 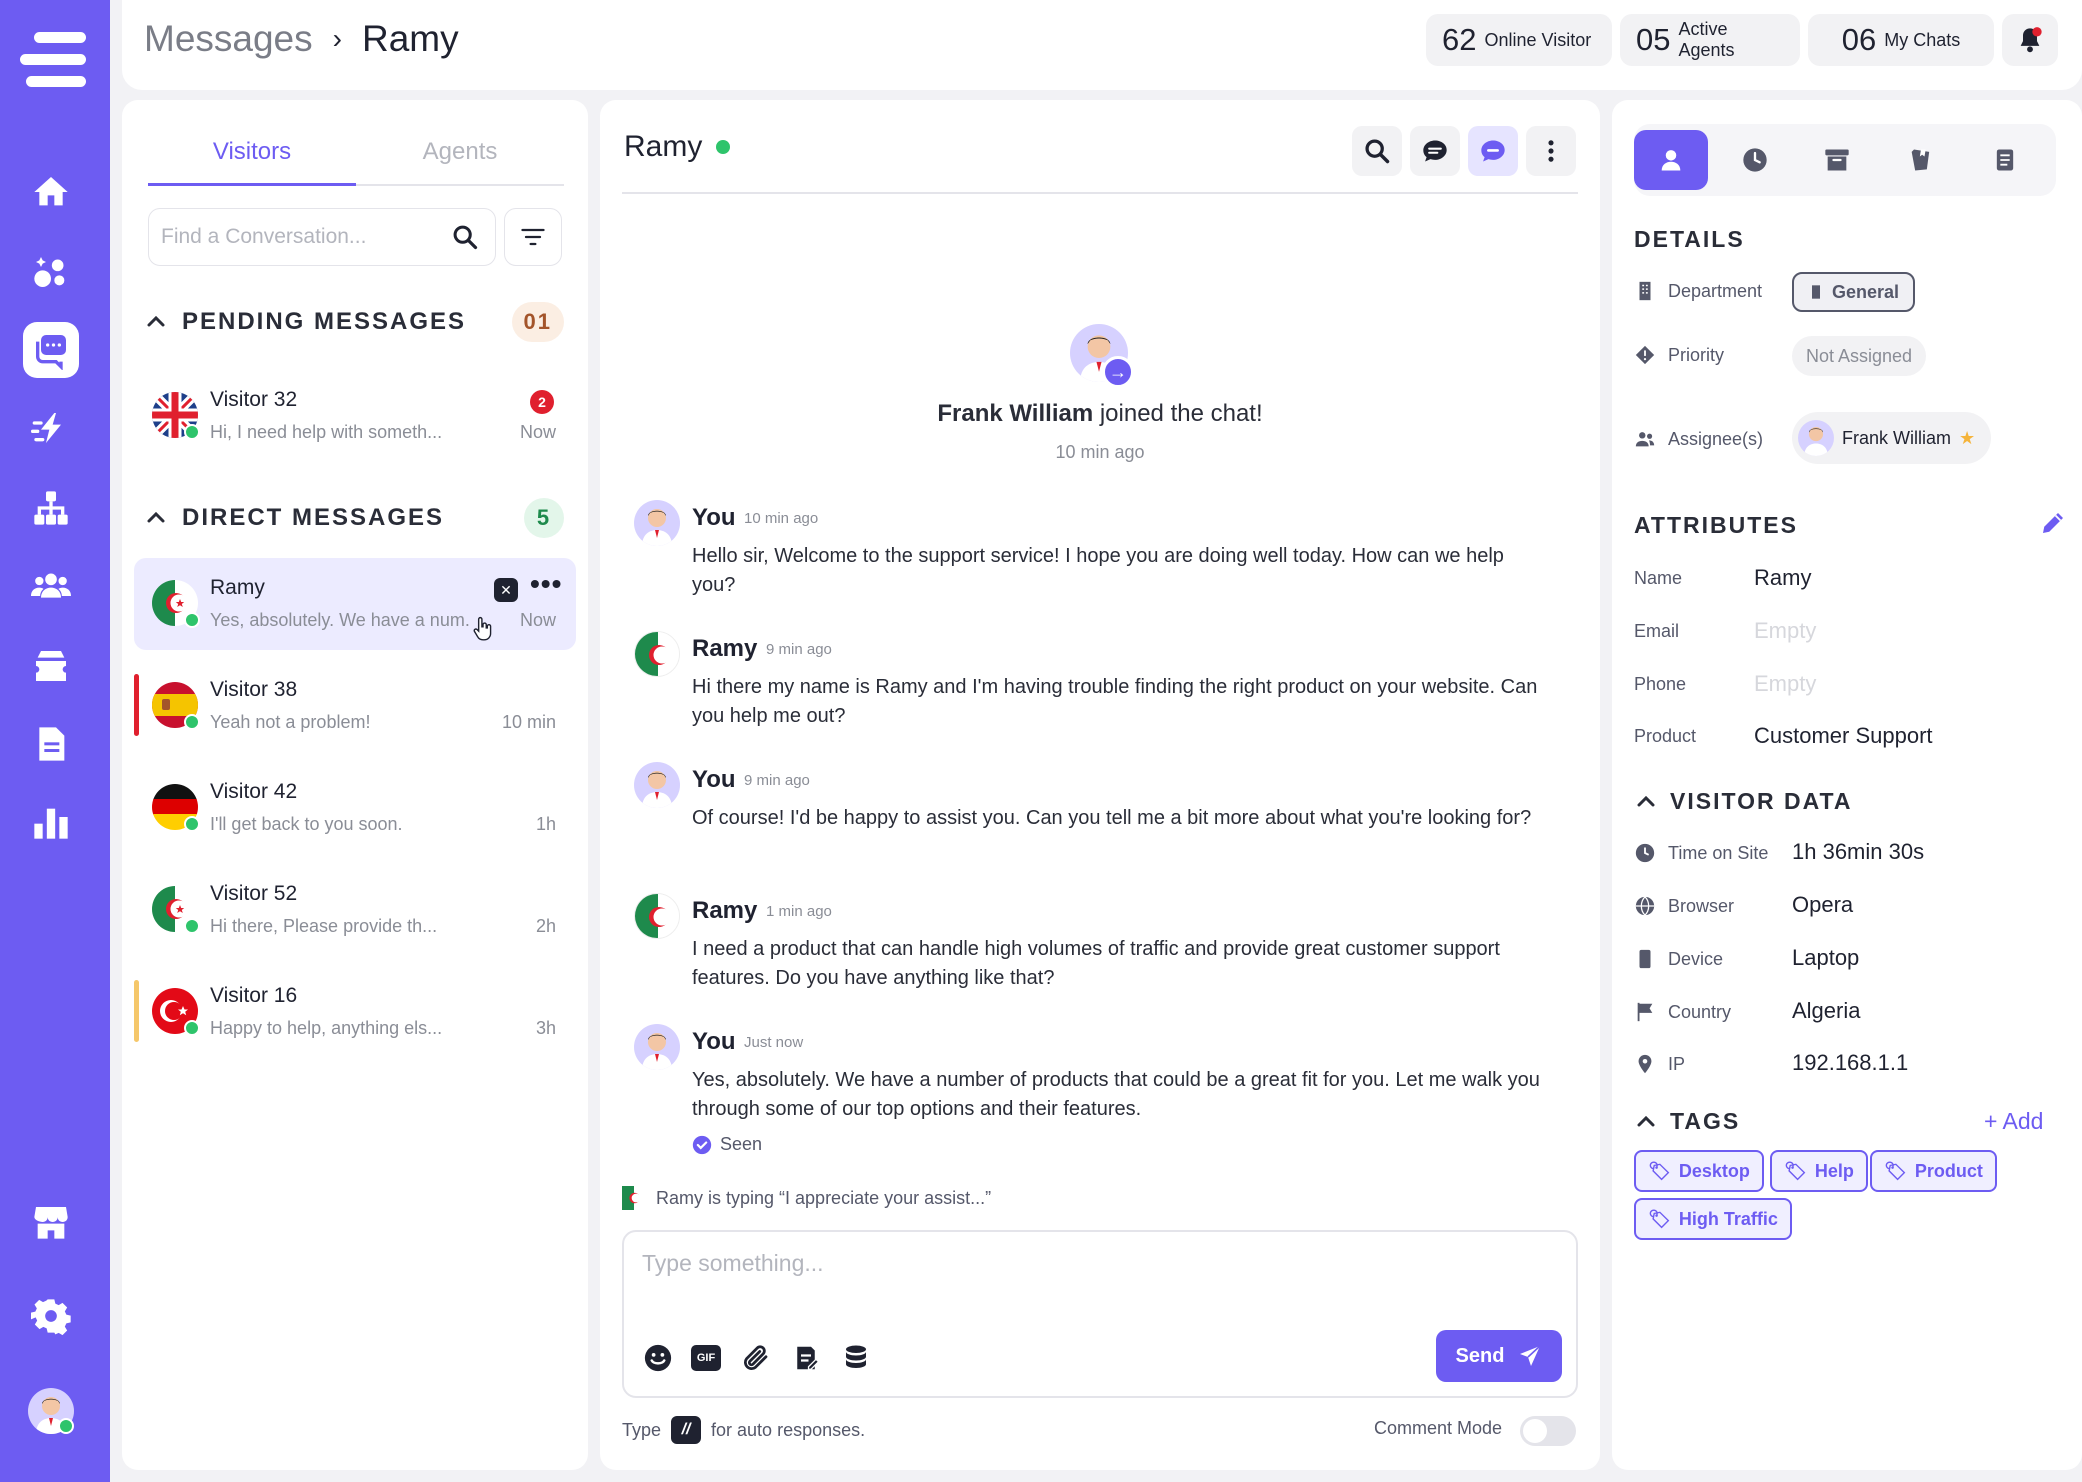 I want to click on database-icon, so click(x=856, y=1358).